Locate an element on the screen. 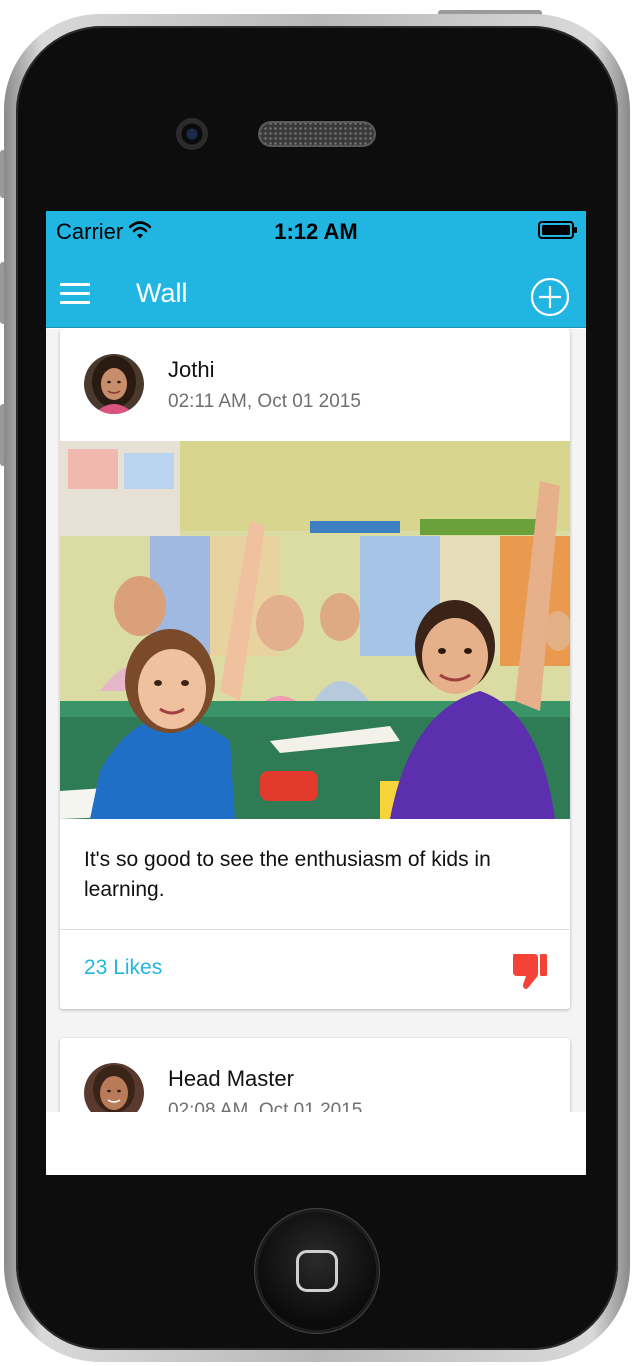 This screenshot has height=1366, width=634. author-name: Head Master is located at coordinates (231, 1079).